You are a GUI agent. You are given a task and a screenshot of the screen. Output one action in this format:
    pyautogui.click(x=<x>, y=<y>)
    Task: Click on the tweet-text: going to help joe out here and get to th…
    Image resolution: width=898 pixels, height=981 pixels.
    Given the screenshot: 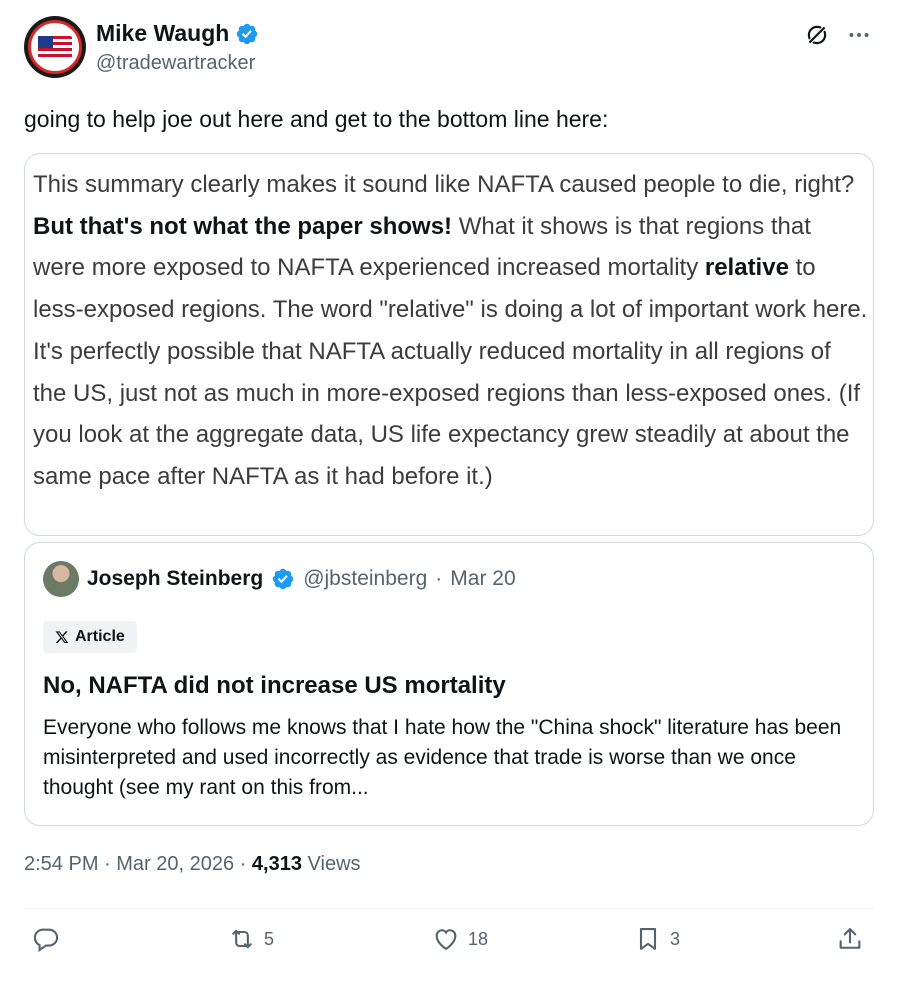 What is the action you would take?
    pyautogui.click(x=316, y=119)
    